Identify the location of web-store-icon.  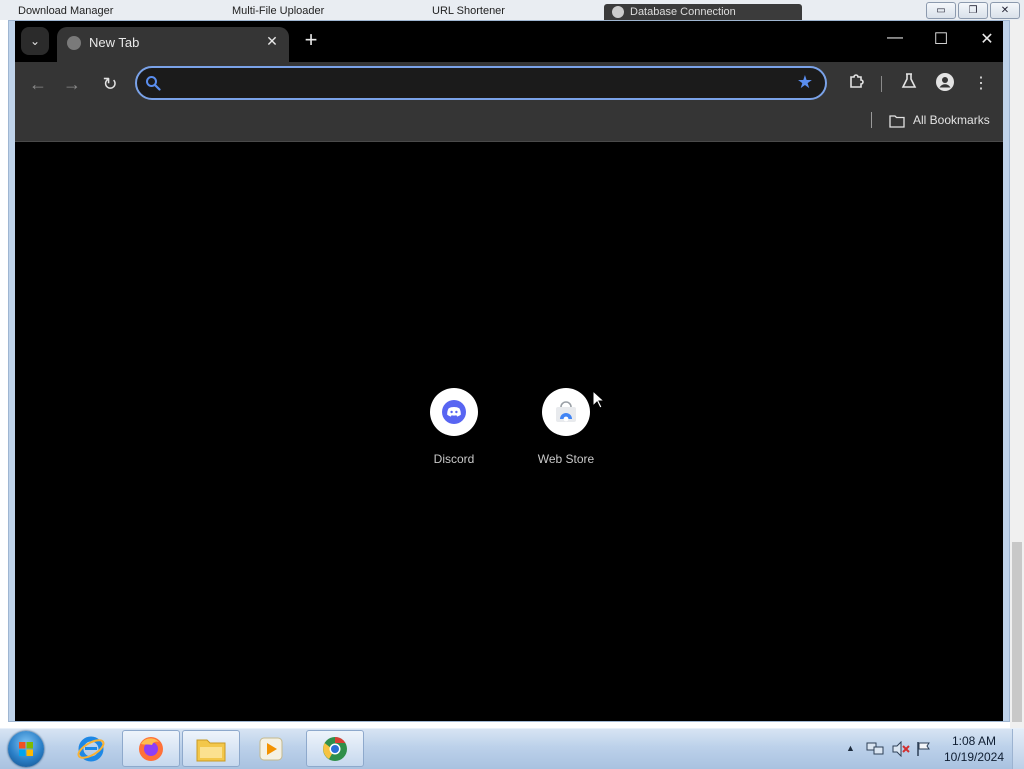
(566, 411).